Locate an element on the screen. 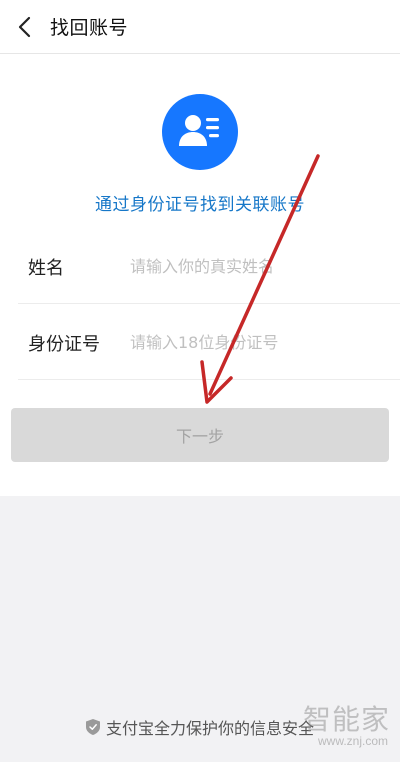 The image size is (400, 762). page-title: 找回账号 is located at coordinates (89, 28).